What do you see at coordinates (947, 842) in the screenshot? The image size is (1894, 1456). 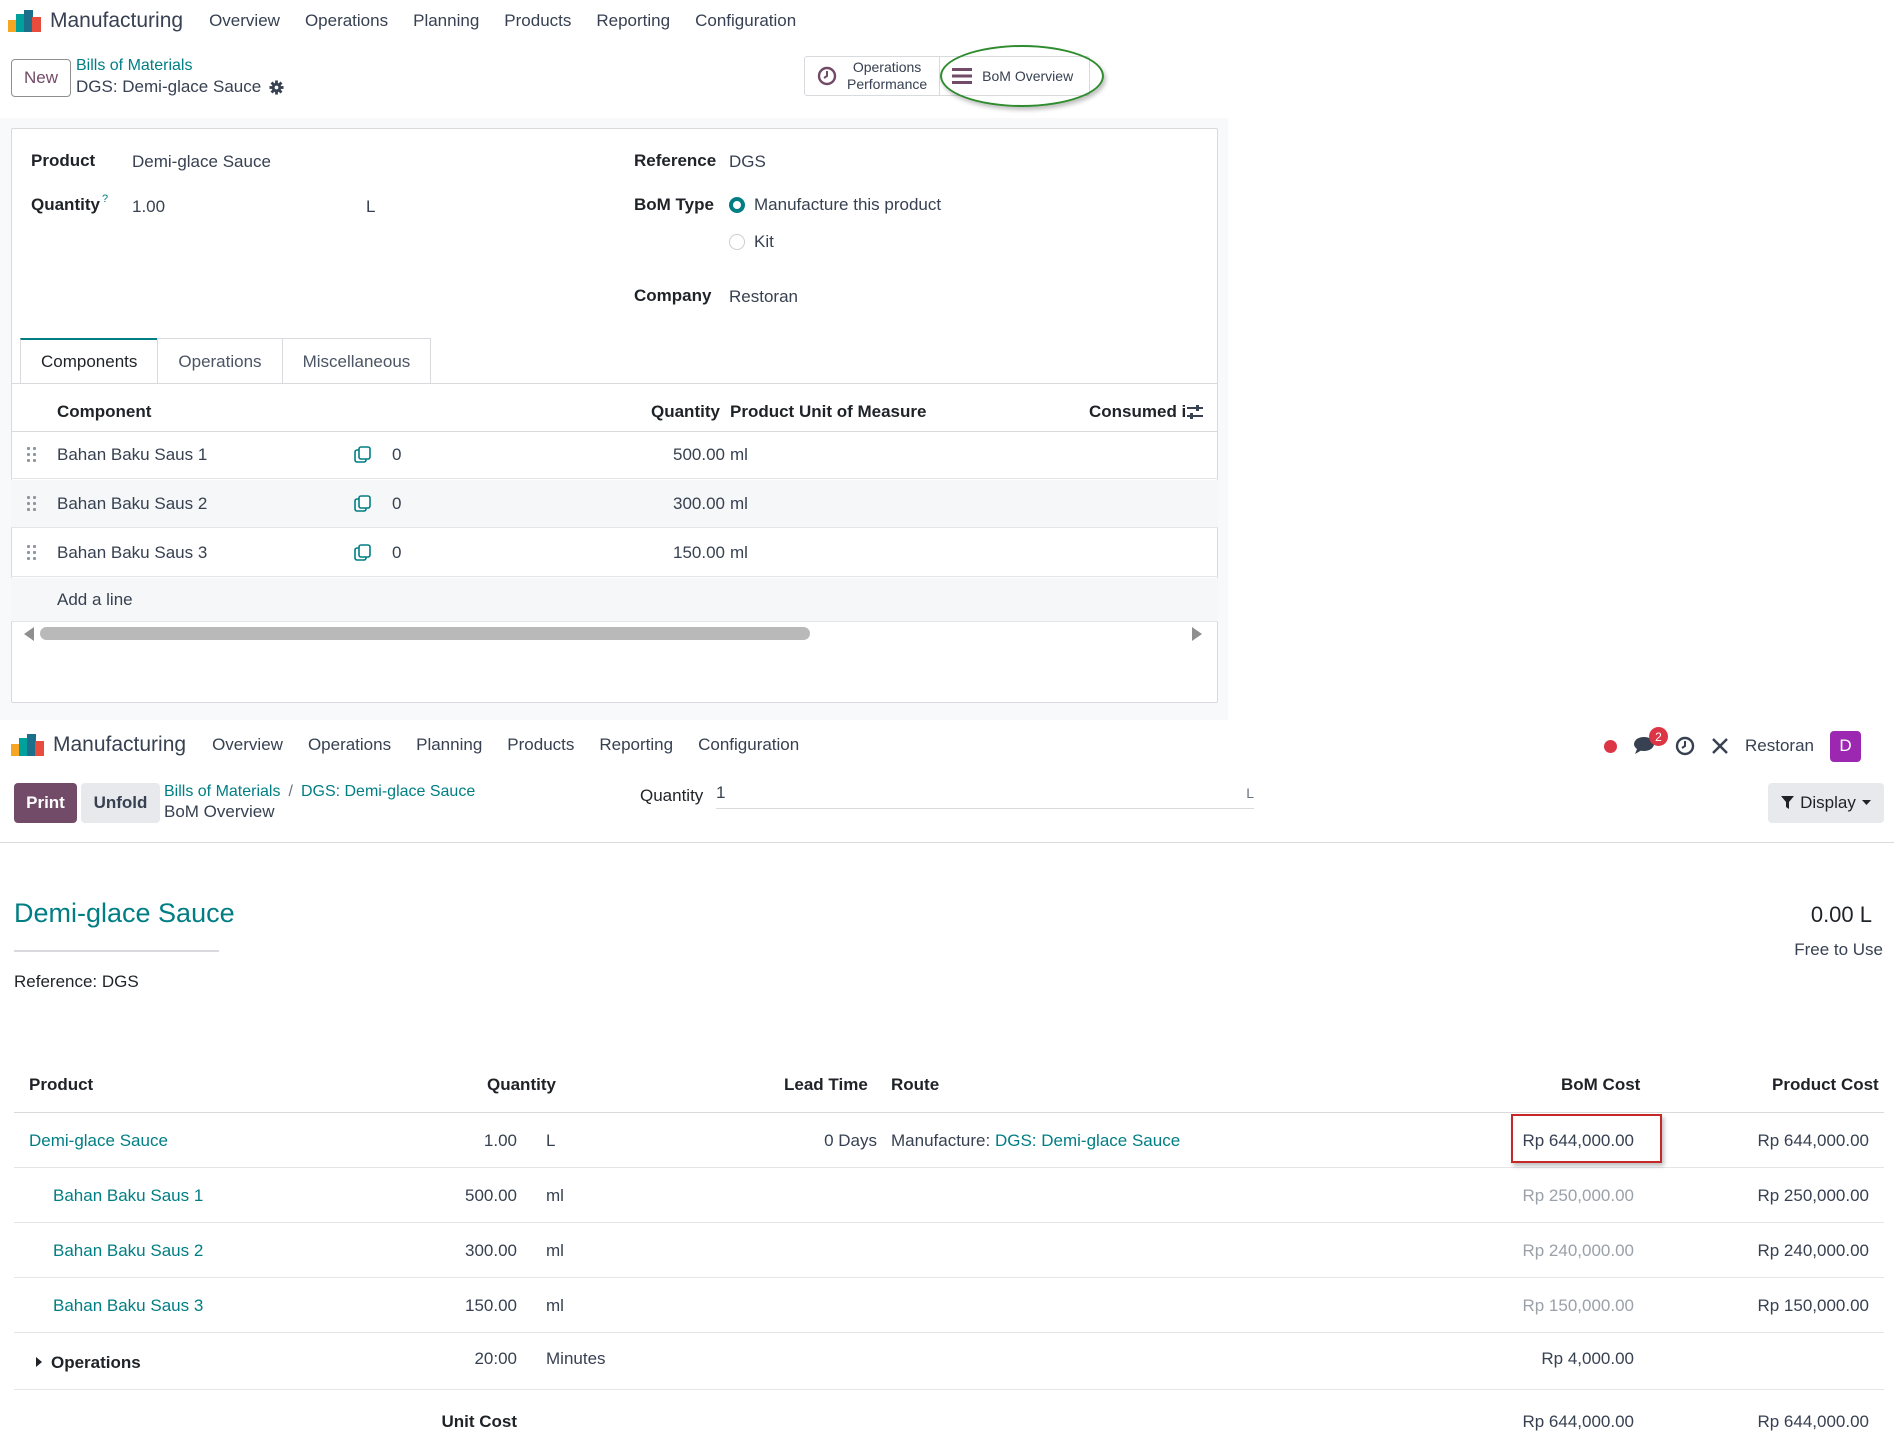 I see `control-panel-divider` at bounding box center [947, 842].